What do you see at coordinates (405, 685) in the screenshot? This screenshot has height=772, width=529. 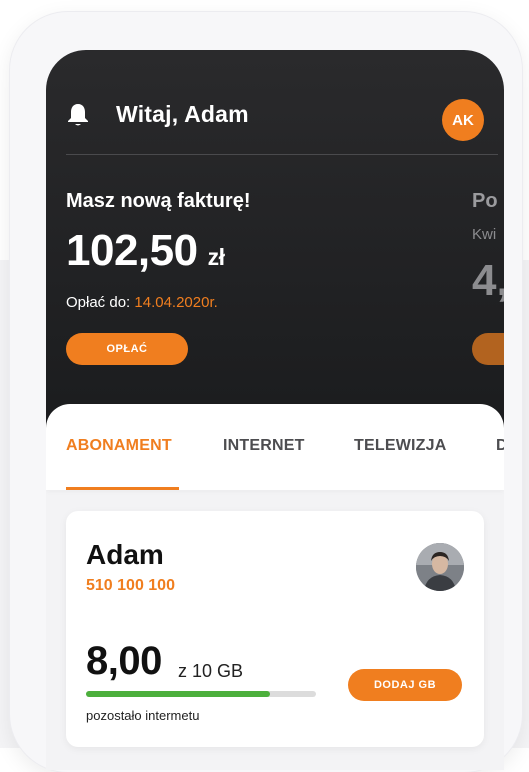 I see `add-gb-button: DODAJ GB` at bounding box center [405, 685].